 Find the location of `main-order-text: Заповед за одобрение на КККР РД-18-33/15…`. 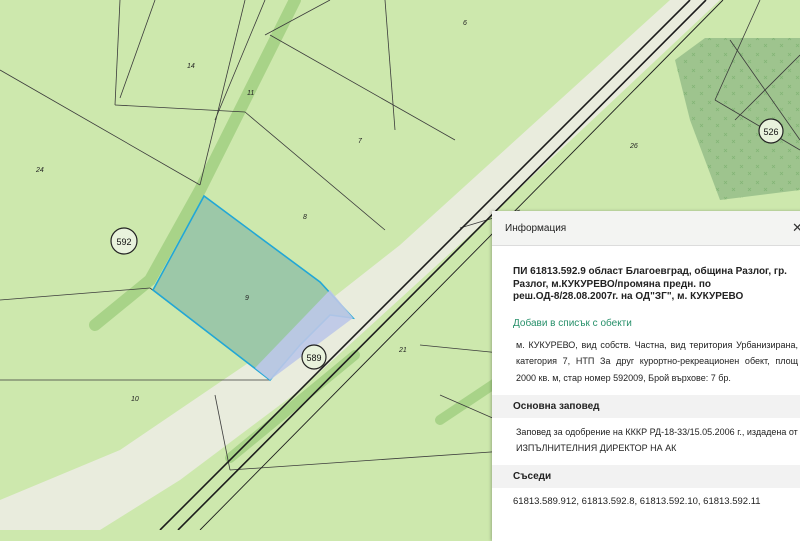

main-order-text: Заповед за одобрение на КККР РД-18-33/15… is located at coordinates (657, 440).